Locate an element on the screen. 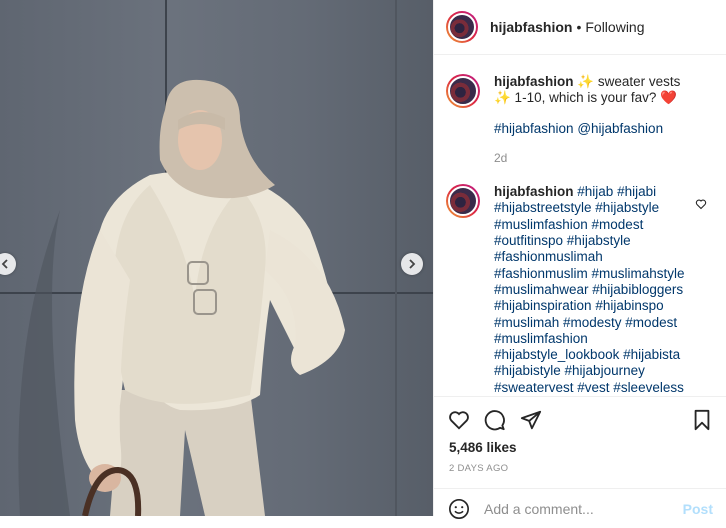 The width and height of the screenshot is (726, 528). bookmark-icon is located at coordinates (702, 420).